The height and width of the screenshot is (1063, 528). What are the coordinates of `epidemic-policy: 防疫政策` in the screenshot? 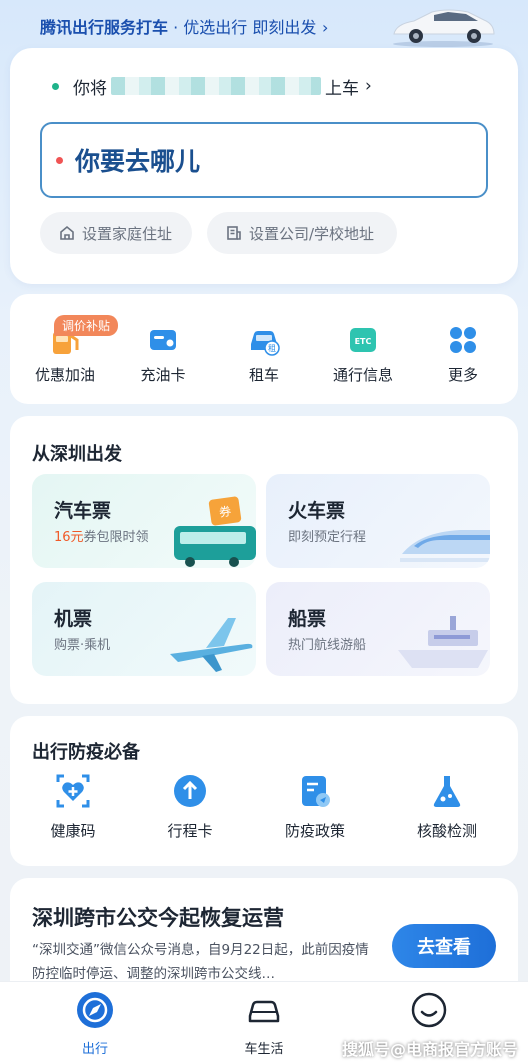 It's located at (315, 806).